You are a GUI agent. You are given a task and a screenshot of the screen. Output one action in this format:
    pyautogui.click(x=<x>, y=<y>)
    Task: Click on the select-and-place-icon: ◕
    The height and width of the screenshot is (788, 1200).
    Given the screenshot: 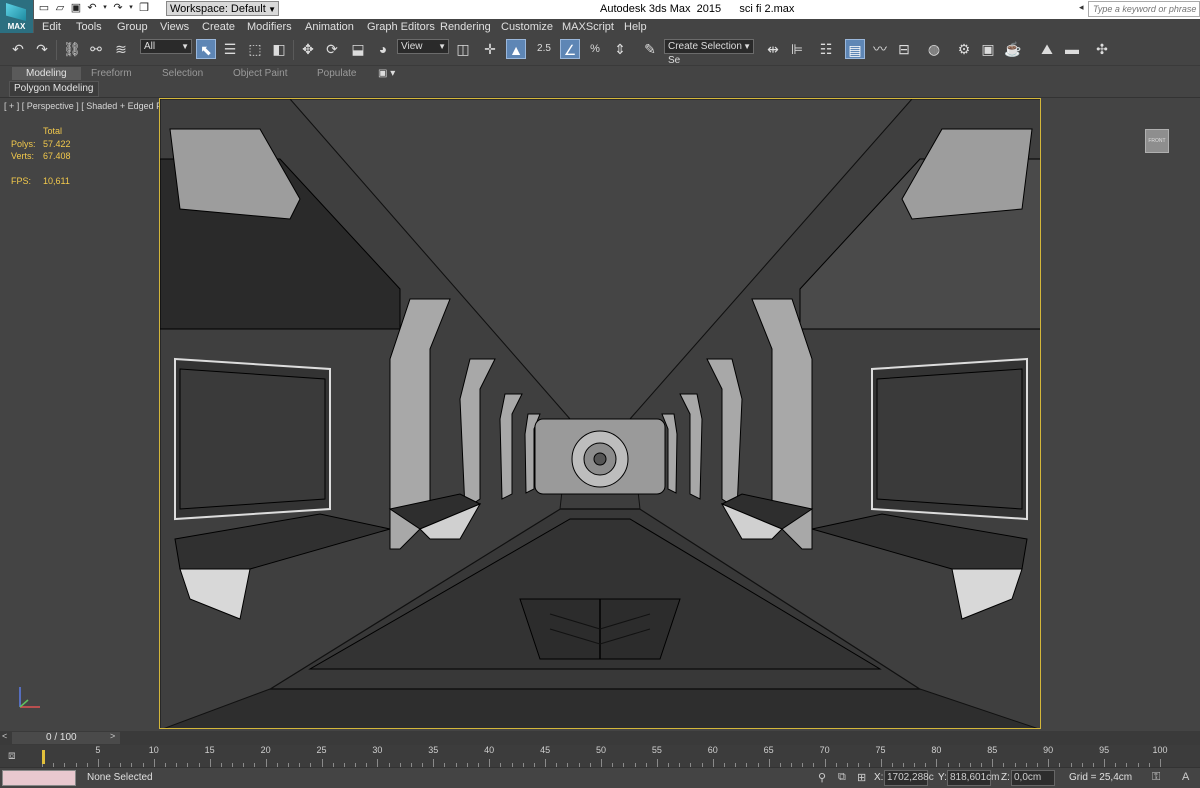 What is the action you would take?
    pyautogui.click(x=383, y=49)
    